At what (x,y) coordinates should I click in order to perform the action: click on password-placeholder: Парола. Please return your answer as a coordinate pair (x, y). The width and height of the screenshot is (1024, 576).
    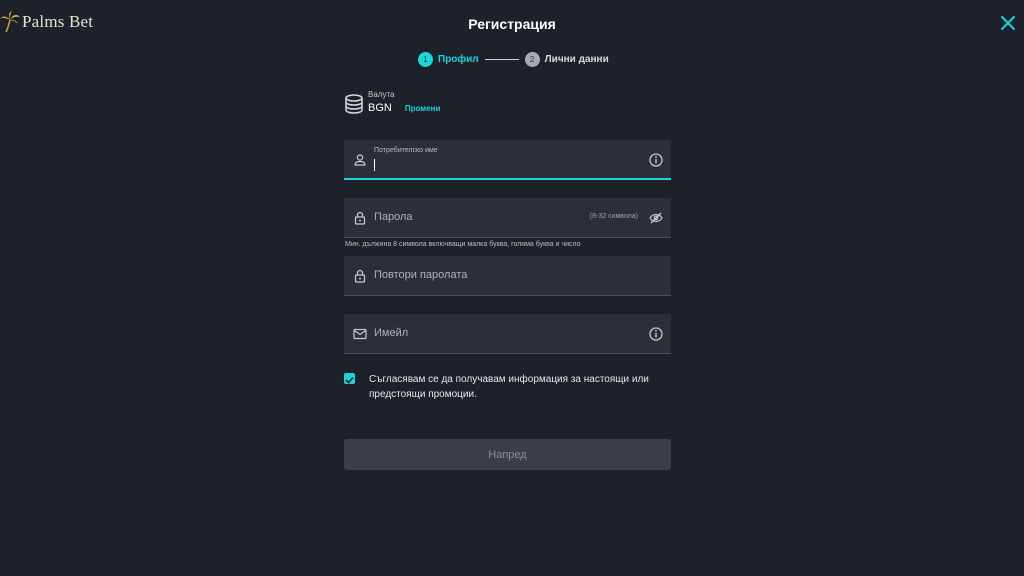
    Looking at the image, I should click on (393, 217).